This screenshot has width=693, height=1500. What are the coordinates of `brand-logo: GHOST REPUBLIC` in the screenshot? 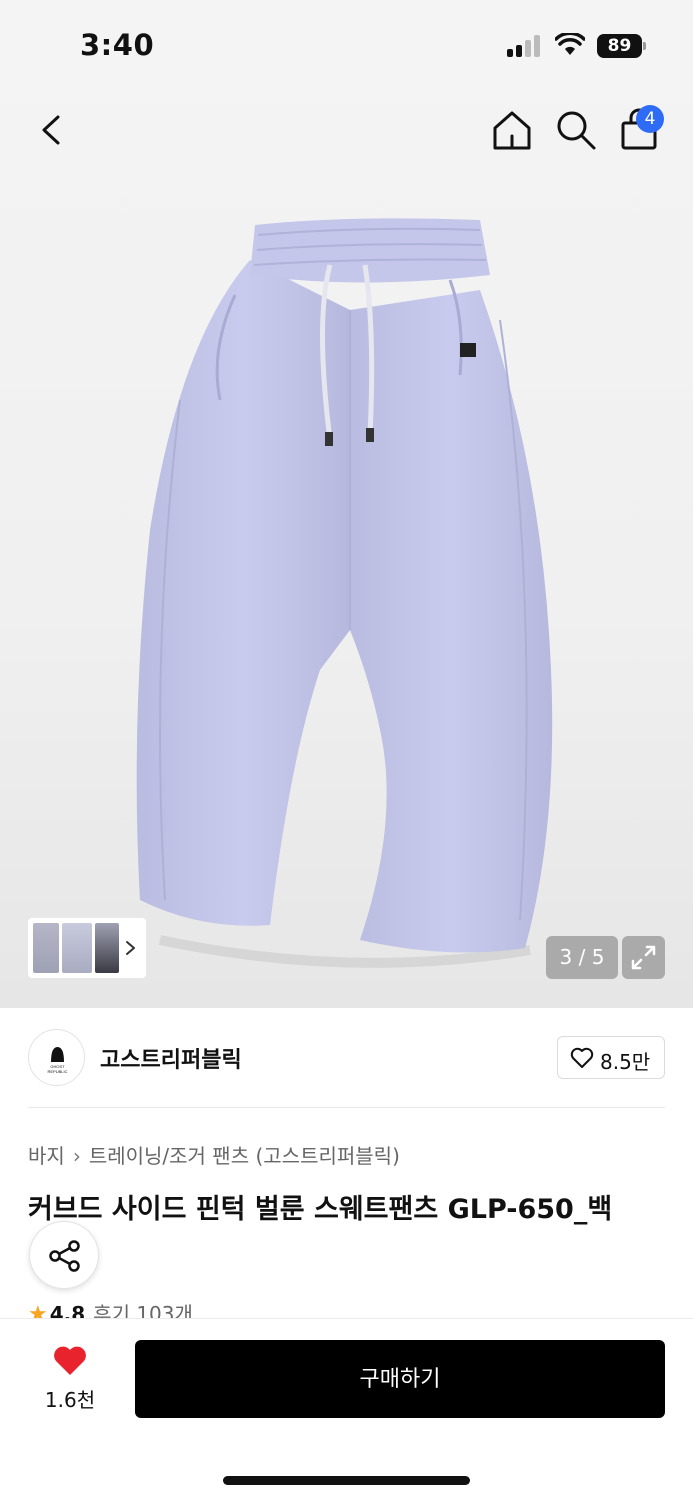 It's located at (56, 1057).